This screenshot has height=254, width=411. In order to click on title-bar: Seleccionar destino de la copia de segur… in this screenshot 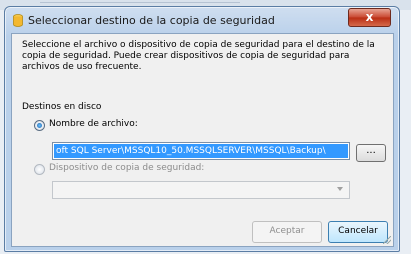, I will do `click(202, 20)`.